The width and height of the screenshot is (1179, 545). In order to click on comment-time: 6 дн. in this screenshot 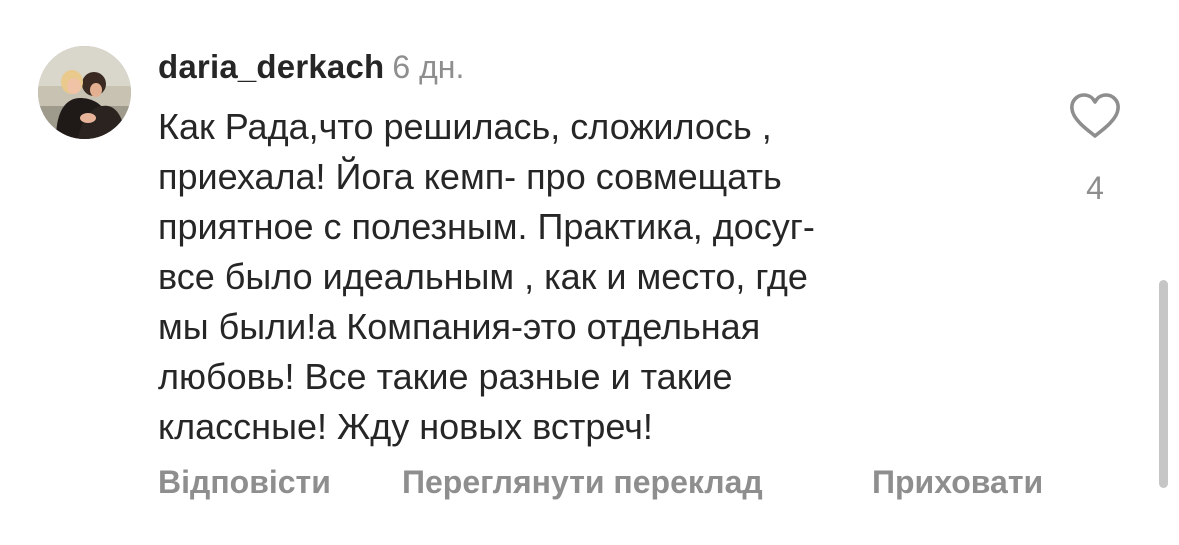, I will do `click(428, 67)`.